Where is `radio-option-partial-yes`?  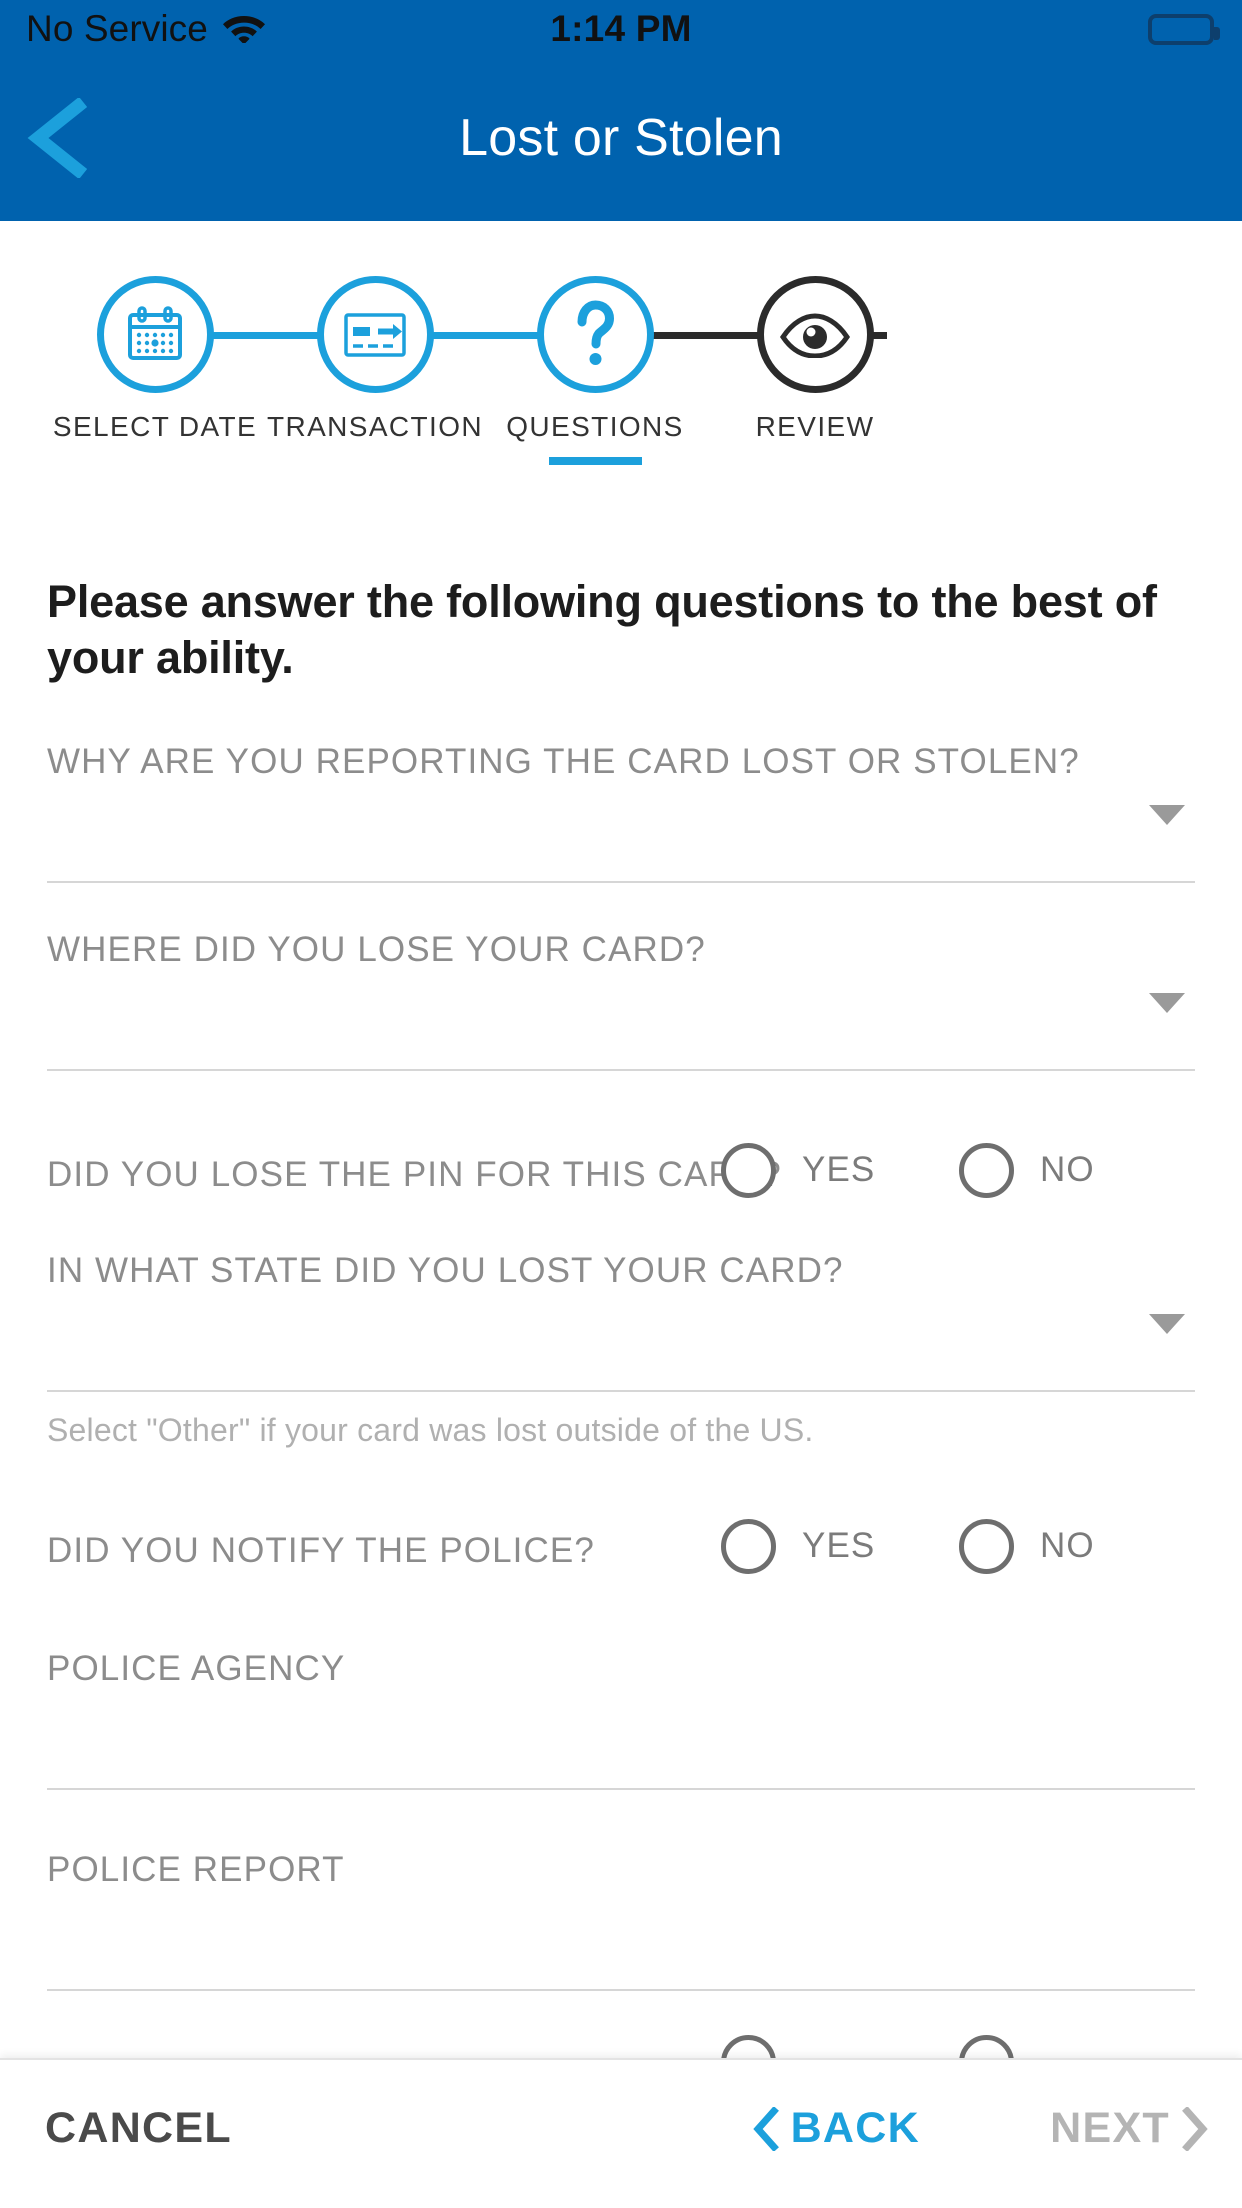
radio-option-partial-yes is located at coordinates (748, 2046).